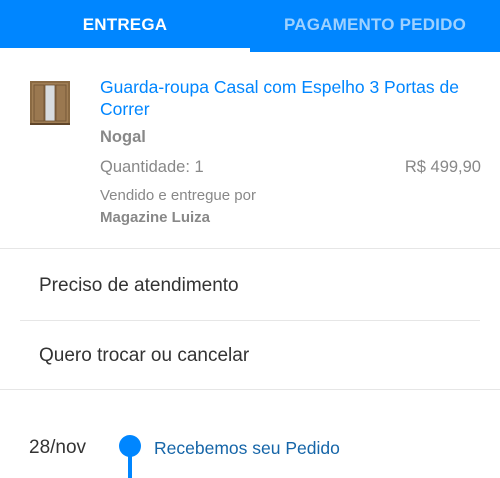  I want to click on product-quantity: Quantidade: 1, so click(152, 167).